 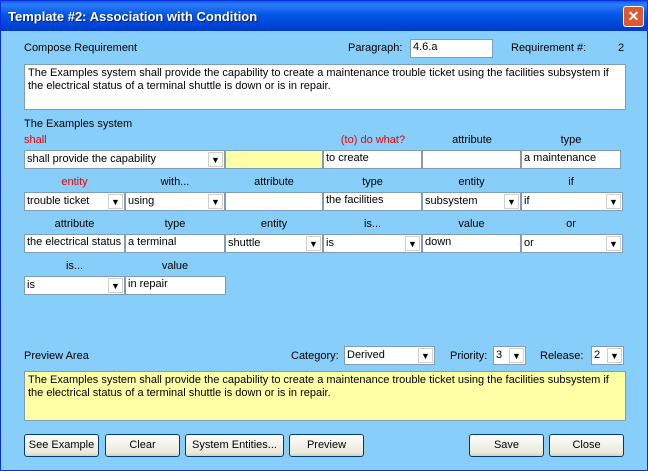 I want to click on category-dropdown: Derived ▼, so click(x=389, y=355).